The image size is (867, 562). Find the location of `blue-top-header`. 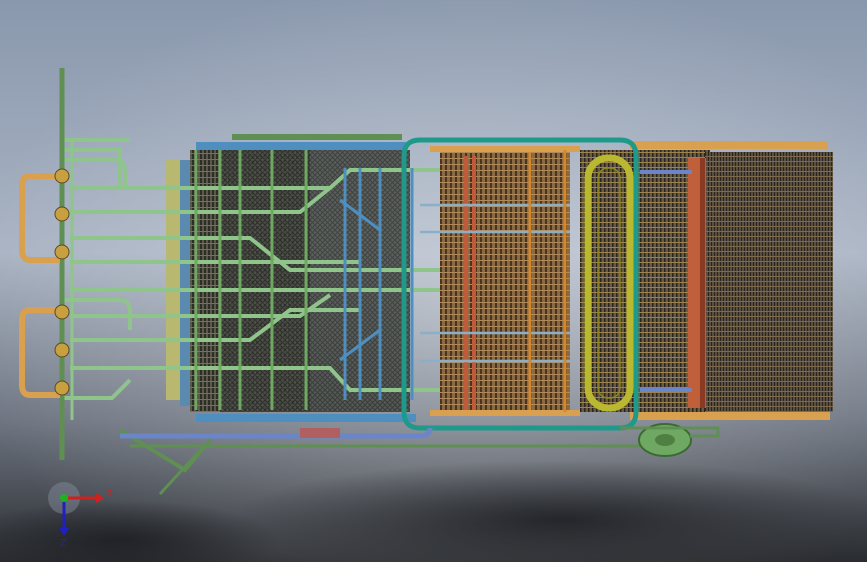

blue-top-header is located at coordinates (301, 146).